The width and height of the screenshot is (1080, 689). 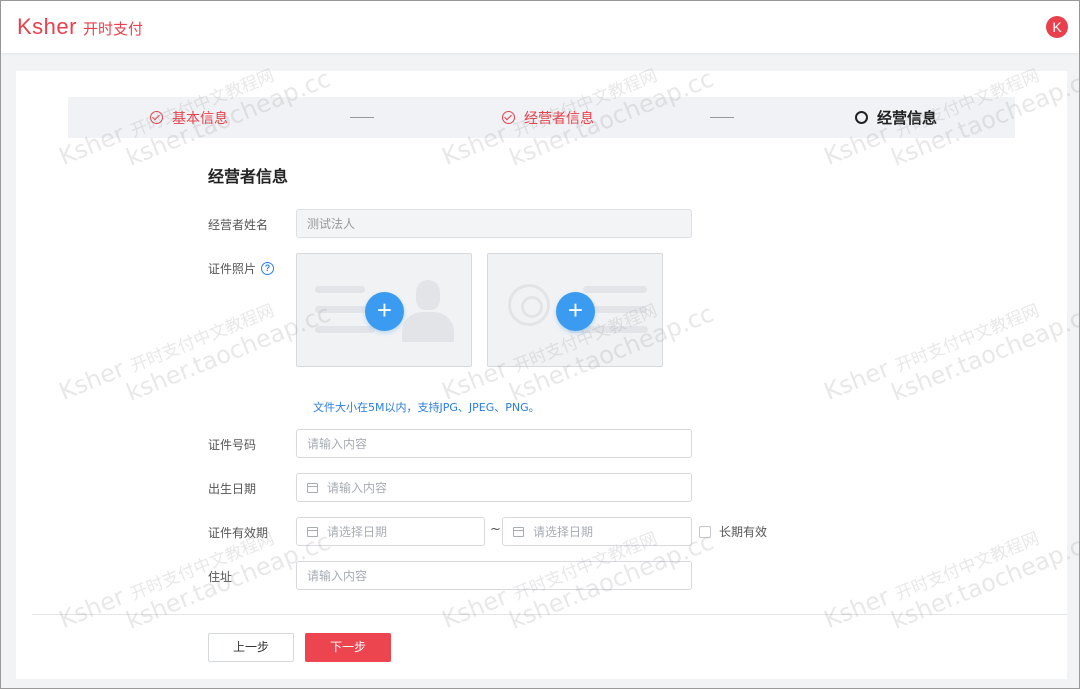 I want to click on step-business-info: 经营信息, so click(x=896, y=117).